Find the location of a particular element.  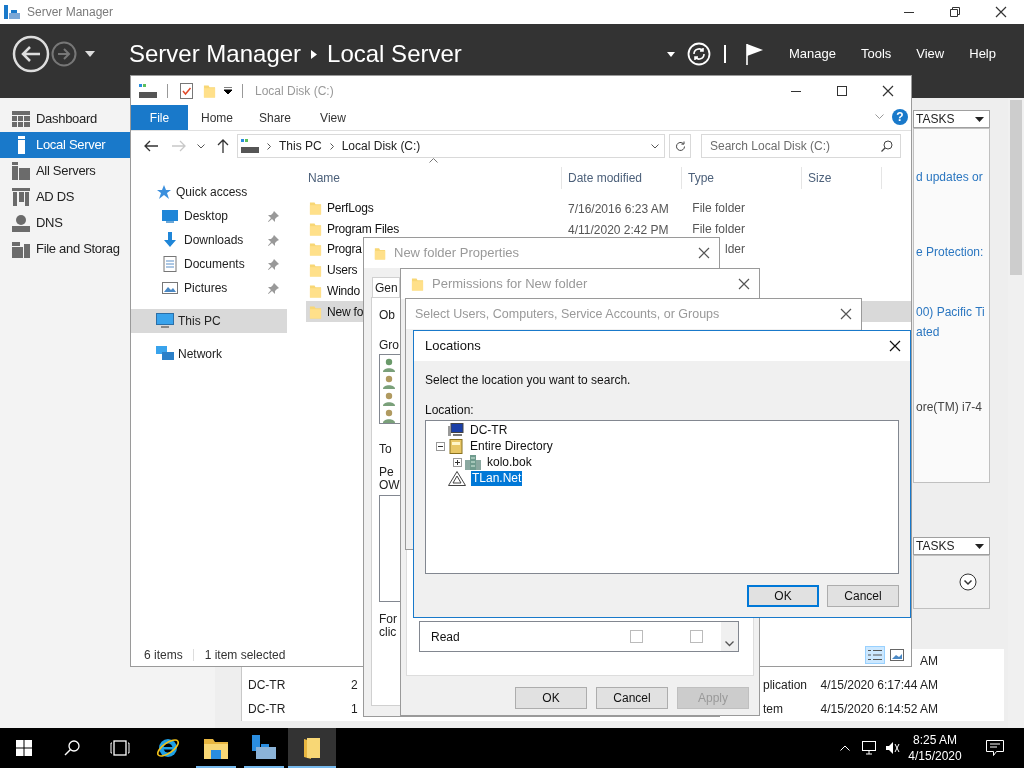

label-text: OW is located at coordinates (389, 485).